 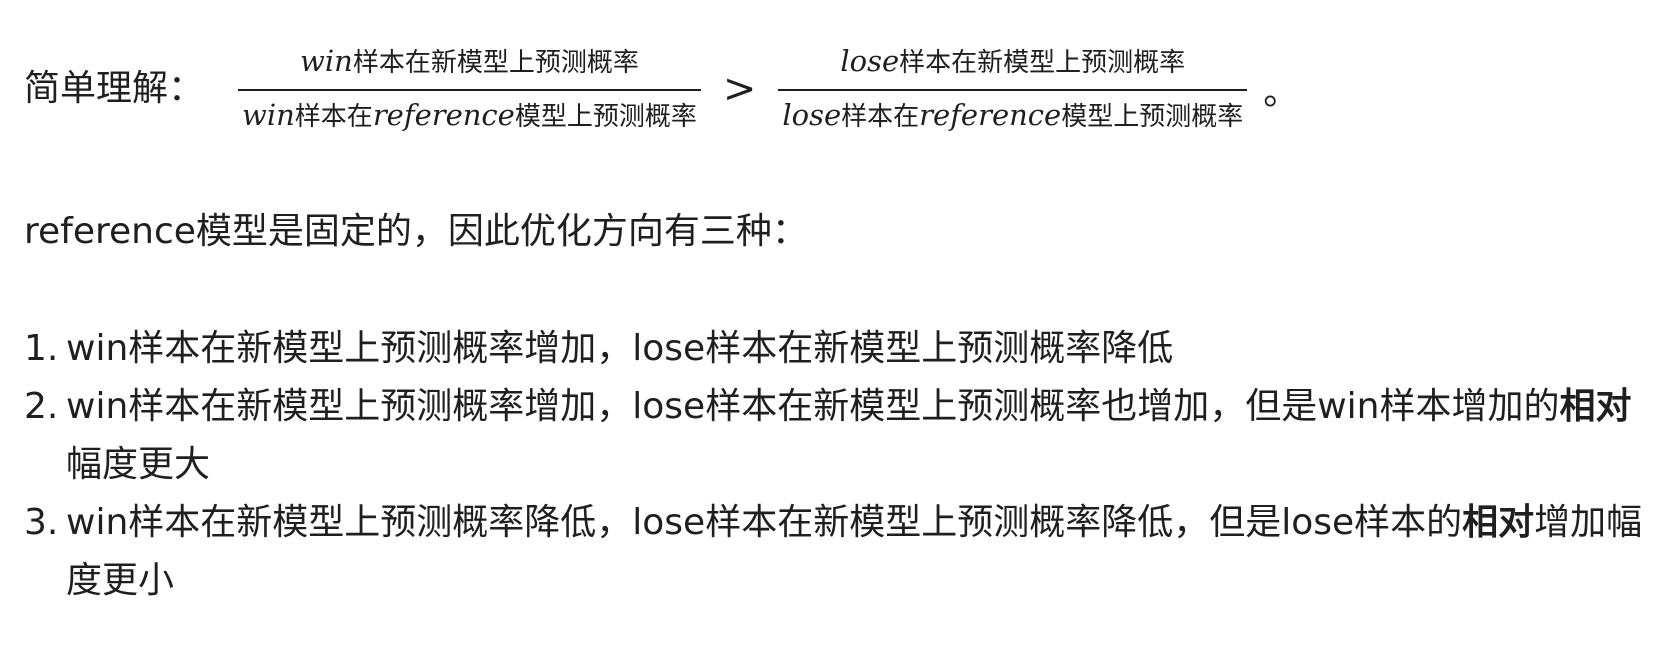 I want to click on right-fraction-bar, so click(x=1013, y=90).